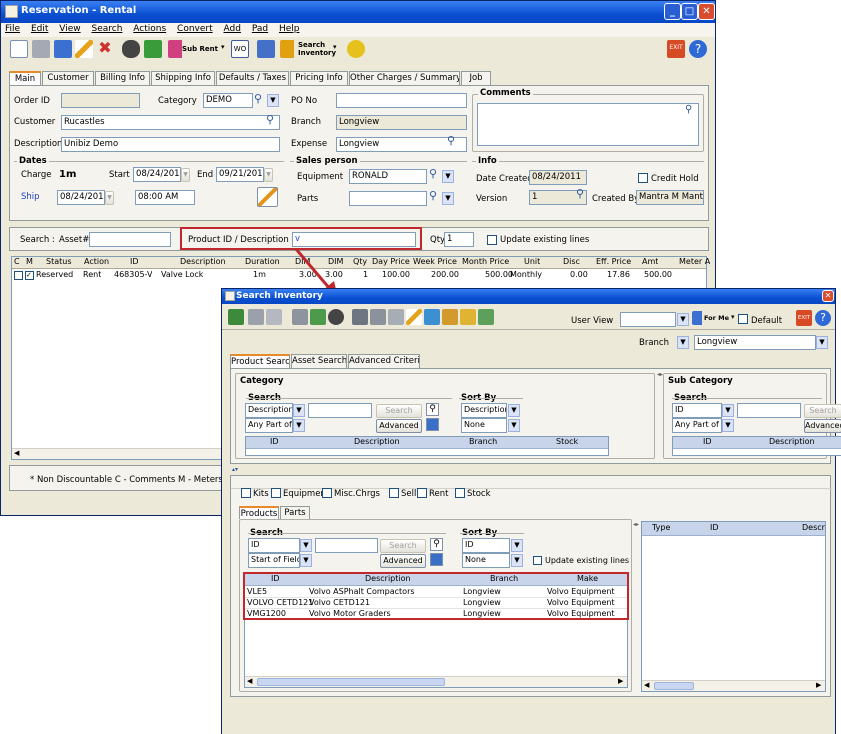 Image resolution: width=841 pixels, height=734 pixels. I want to click on dialog-help-icon: ?, so click(823, 318).